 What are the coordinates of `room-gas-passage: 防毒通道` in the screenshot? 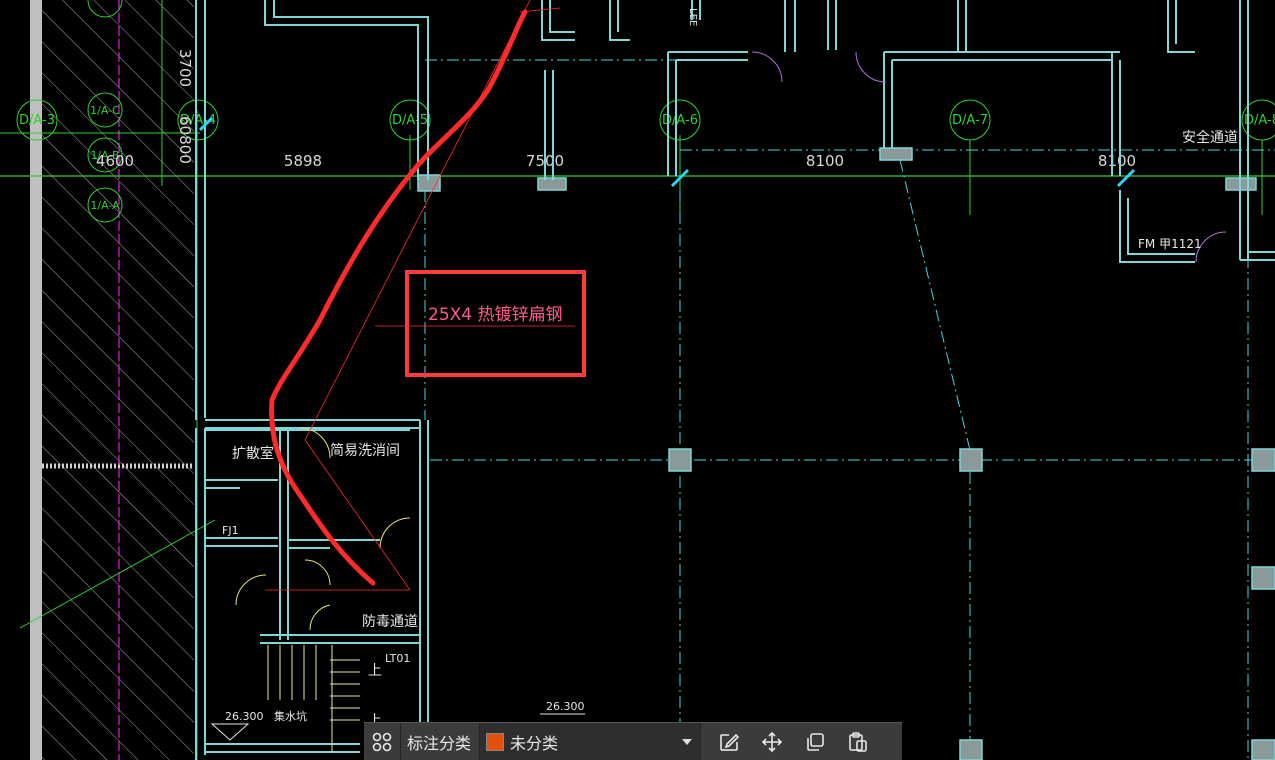 It's located at (390, 622).